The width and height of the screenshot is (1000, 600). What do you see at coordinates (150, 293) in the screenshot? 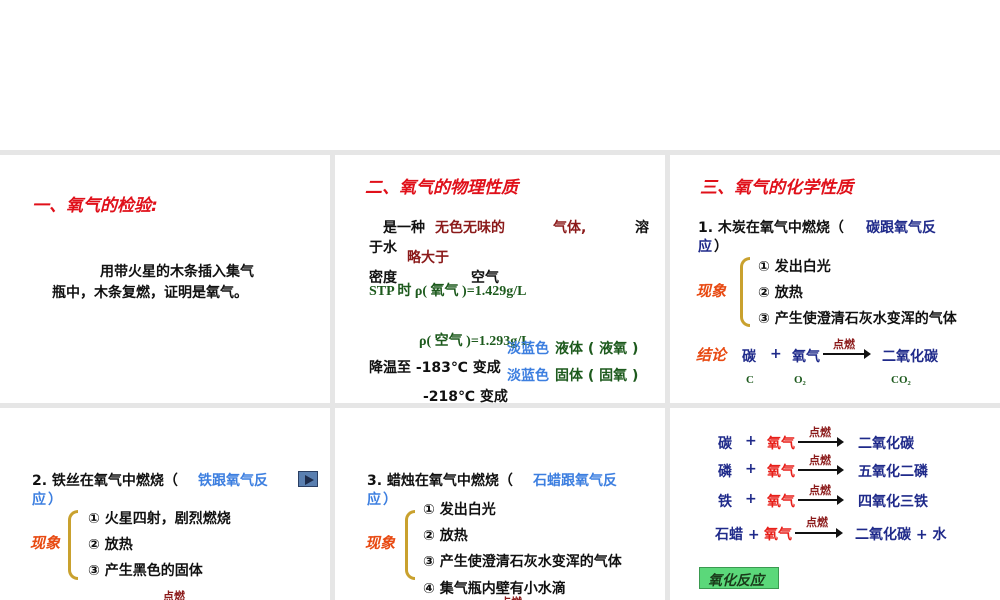
I see `body-text: 瓶中，木条复燃，证明是氧气。` at bounding box center [150, 293].